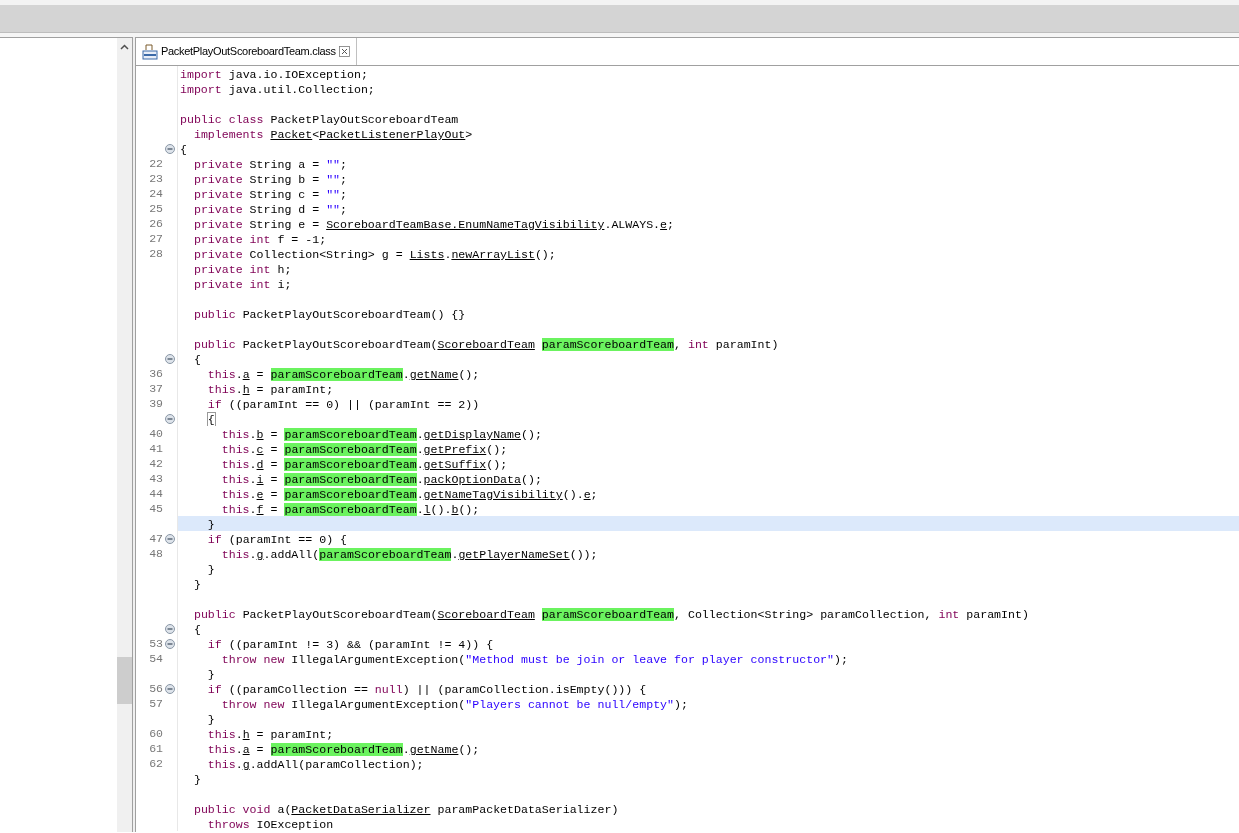 This screenshot has height=833, width=1239. Describe the element at coordinates (319, 119) in the screenshot. I see `code-line: public class PacketPlayOutScoreboardTeam` at that location.